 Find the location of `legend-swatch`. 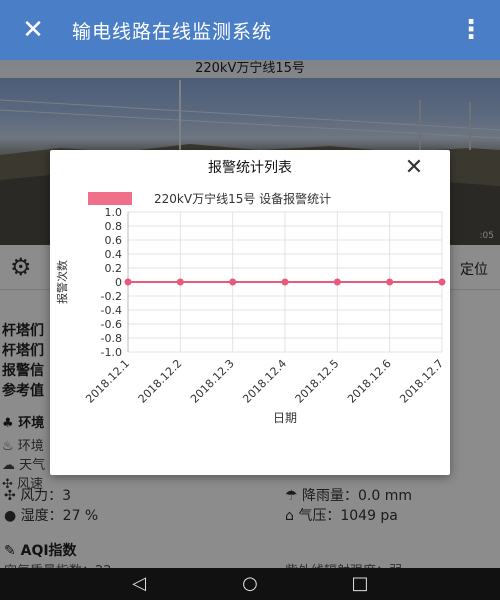

legend-swatch is located at coordinates (110, 198).